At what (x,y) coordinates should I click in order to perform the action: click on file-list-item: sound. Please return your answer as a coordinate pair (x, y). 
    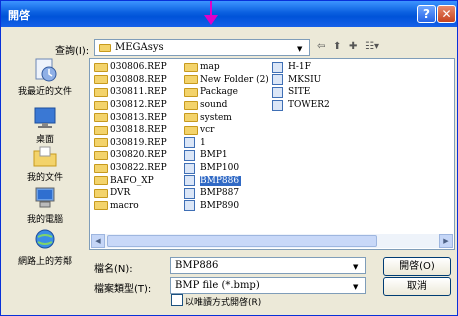
    Looking at the image, I should click on (226, 105).